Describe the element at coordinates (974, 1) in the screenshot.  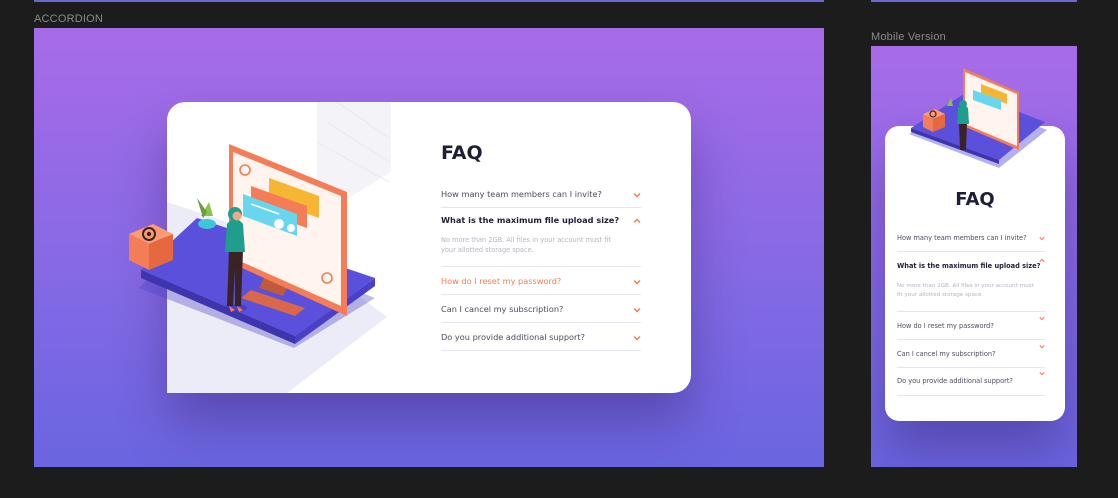
I see `mobile-frame-top-edge` at that location.